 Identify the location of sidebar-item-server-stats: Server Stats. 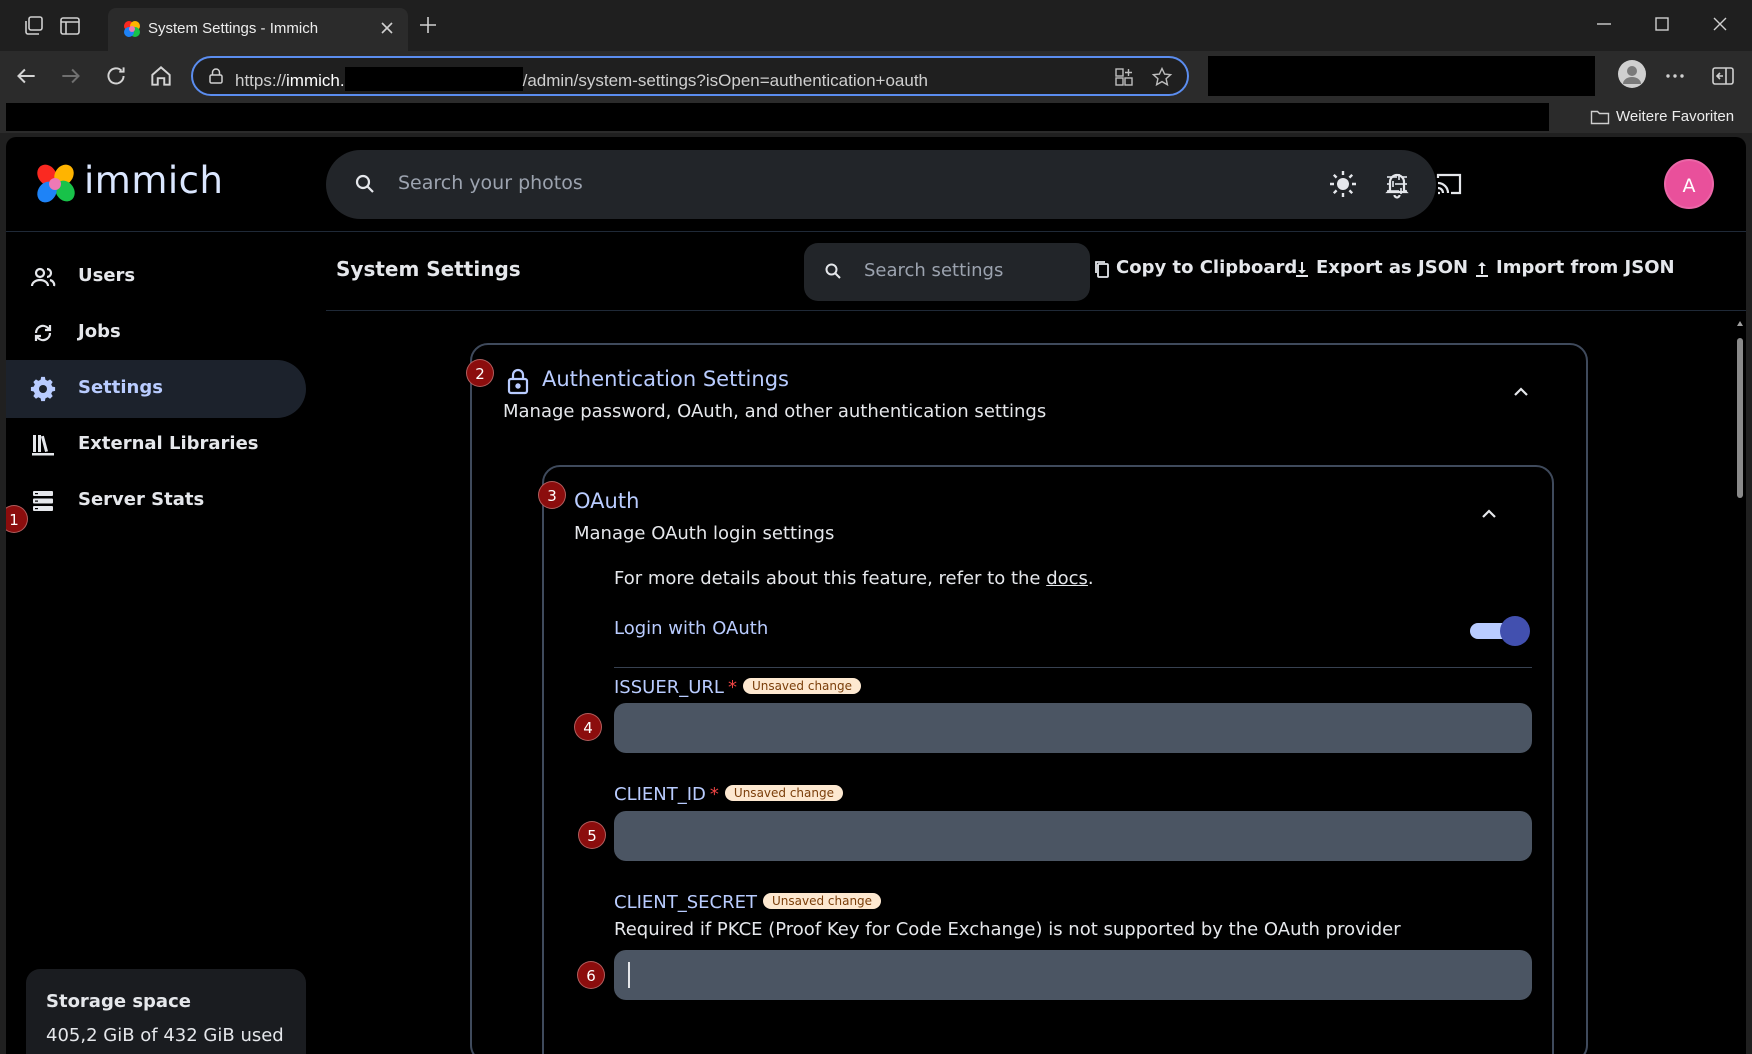
(156, 501).